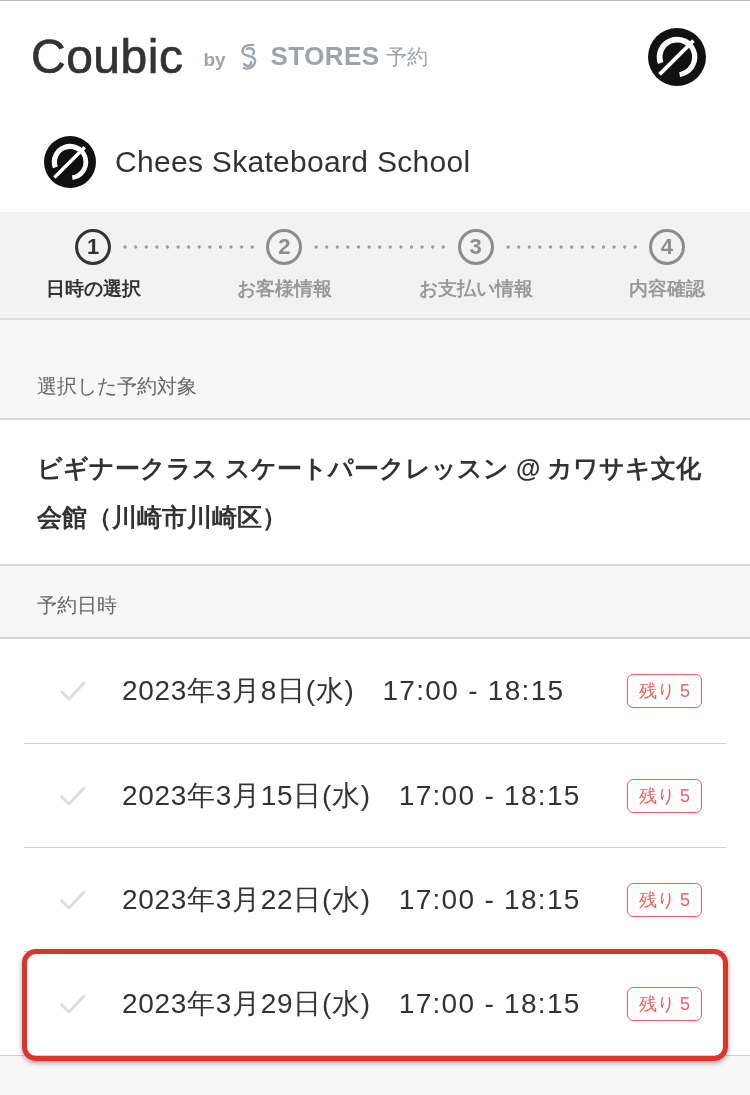 This screenshot has width=750, height=1095. What do you see at coordinates (238, 691) in the screenshot?
I see `slot-date: 2023年3月8日(水)` at bounding box center [238, 691].